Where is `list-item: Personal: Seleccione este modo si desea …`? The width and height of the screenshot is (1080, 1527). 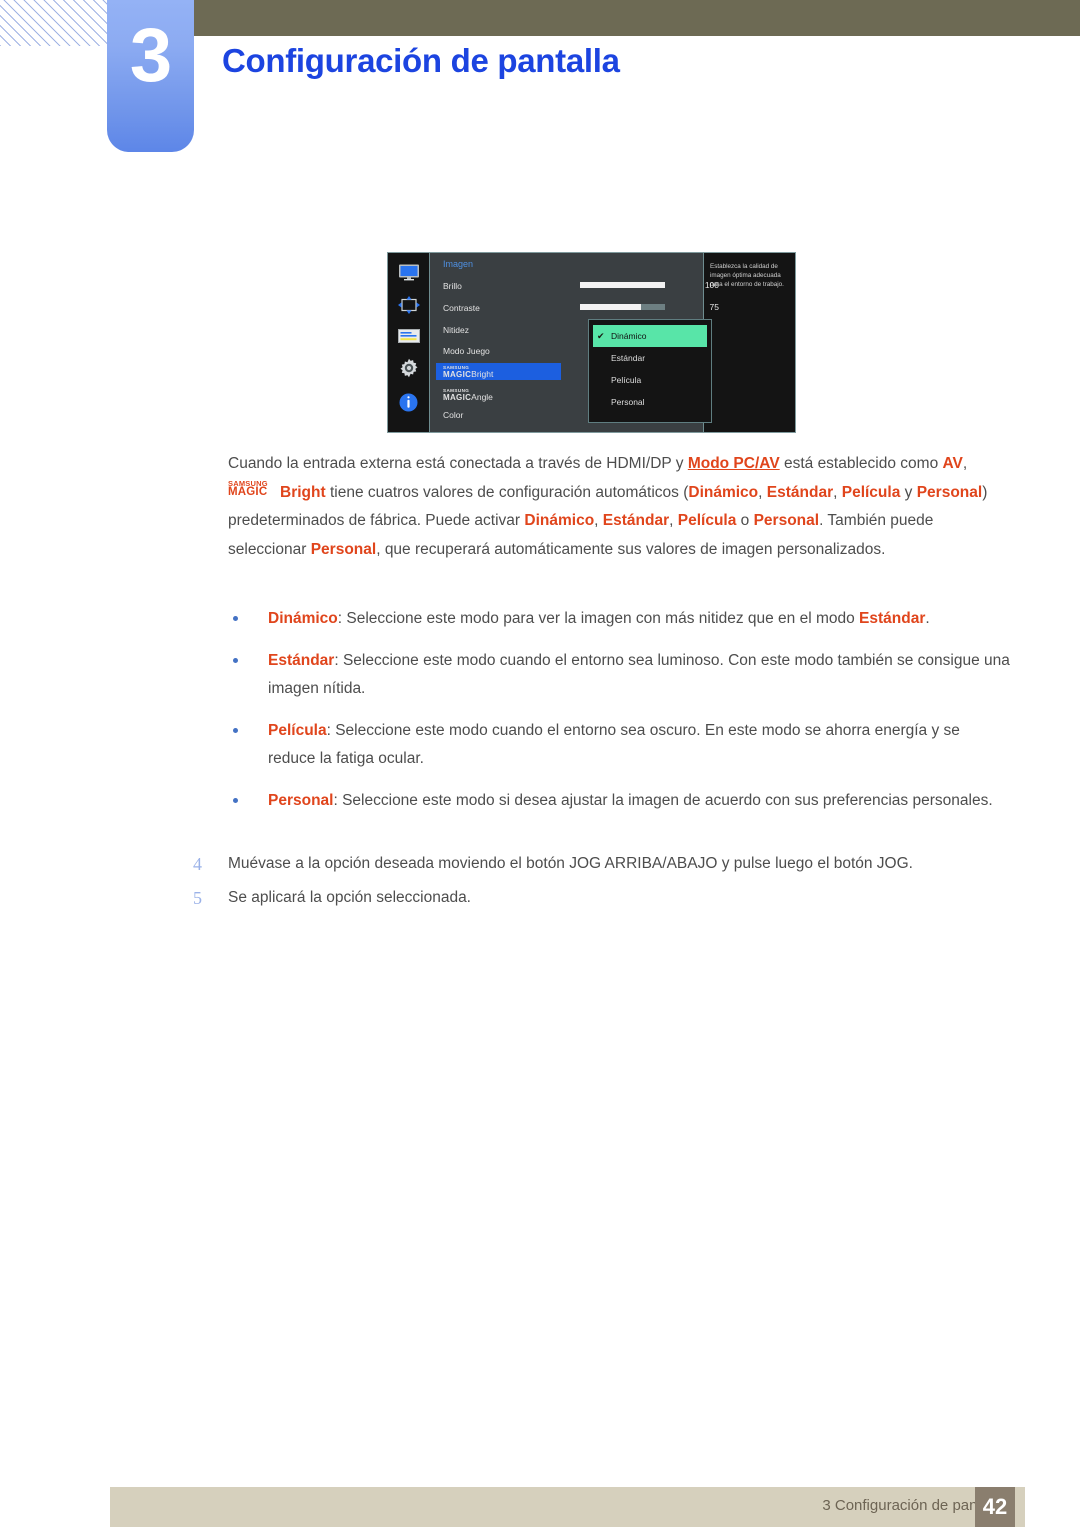 list-item: Personal: Seleccione este modo si desea … is located at coordinates (619, 801).